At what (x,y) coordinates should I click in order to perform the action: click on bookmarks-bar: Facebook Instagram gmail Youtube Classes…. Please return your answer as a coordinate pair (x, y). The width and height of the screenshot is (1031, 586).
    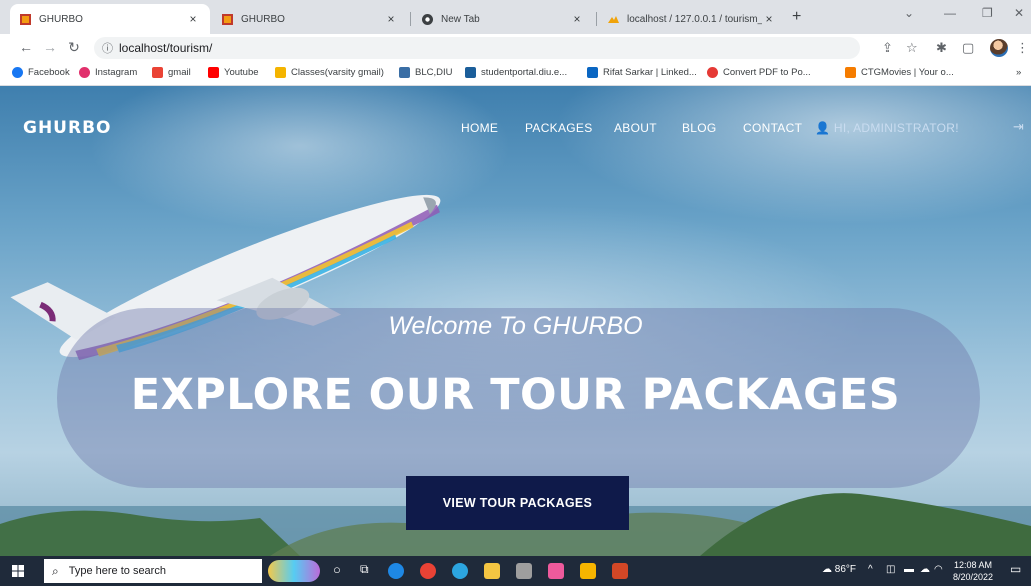
    Looking at the image, I should click on (515, 74).